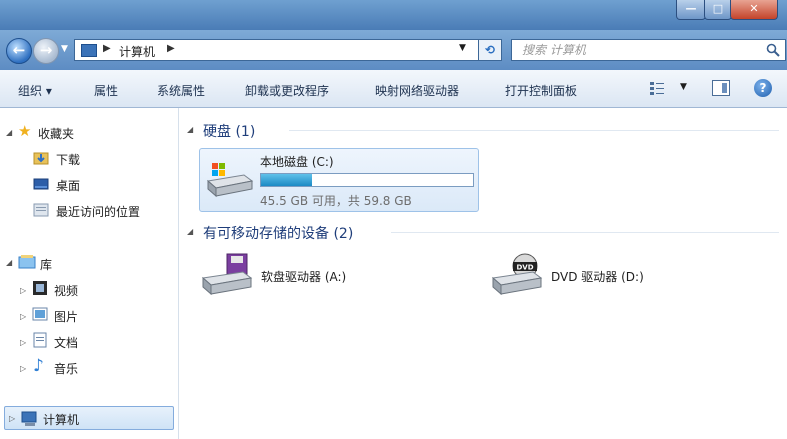  What do you see at coordinates (27, 262) in the screenshot?
I see `libraries-icon` at bounding box center [27, 262].